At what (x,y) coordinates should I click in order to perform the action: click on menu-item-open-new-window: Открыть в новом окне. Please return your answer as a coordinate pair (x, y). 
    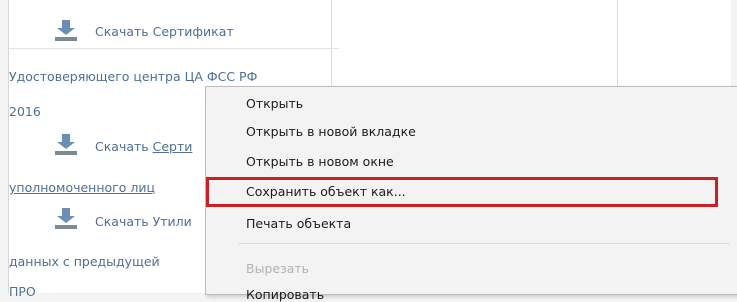
    Looking at the image, I should click on (320, 161).